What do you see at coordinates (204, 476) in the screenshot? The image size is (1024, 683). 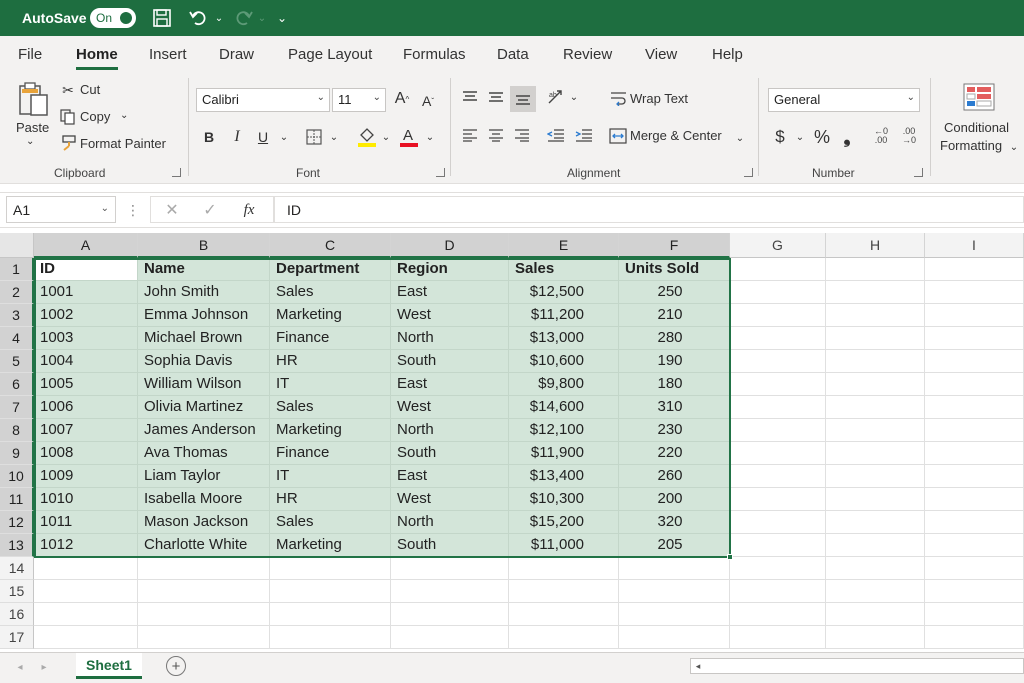 I see `table-cell: Liam Taylor` at bounding box center [204, 476].